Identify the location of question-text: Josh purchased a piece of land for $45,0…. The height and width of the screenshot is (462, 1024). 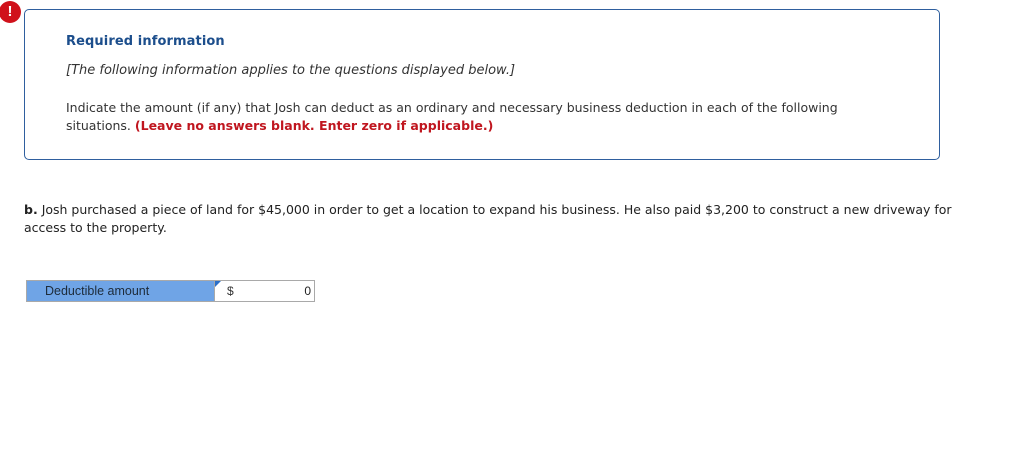
(488, 218).